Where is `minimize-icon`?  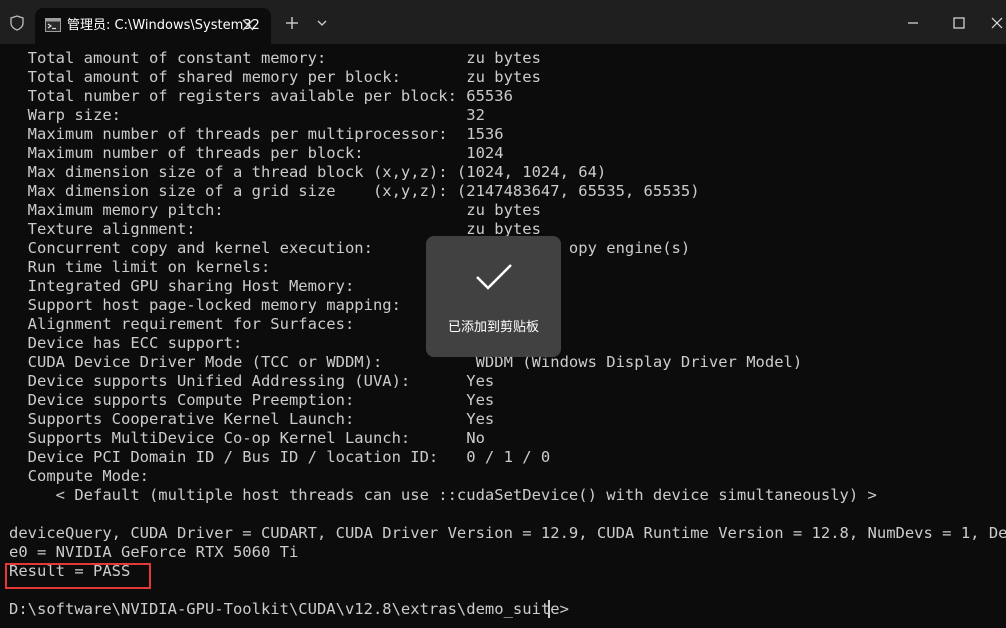
minimize-icon is located at coordinates (913, 23).